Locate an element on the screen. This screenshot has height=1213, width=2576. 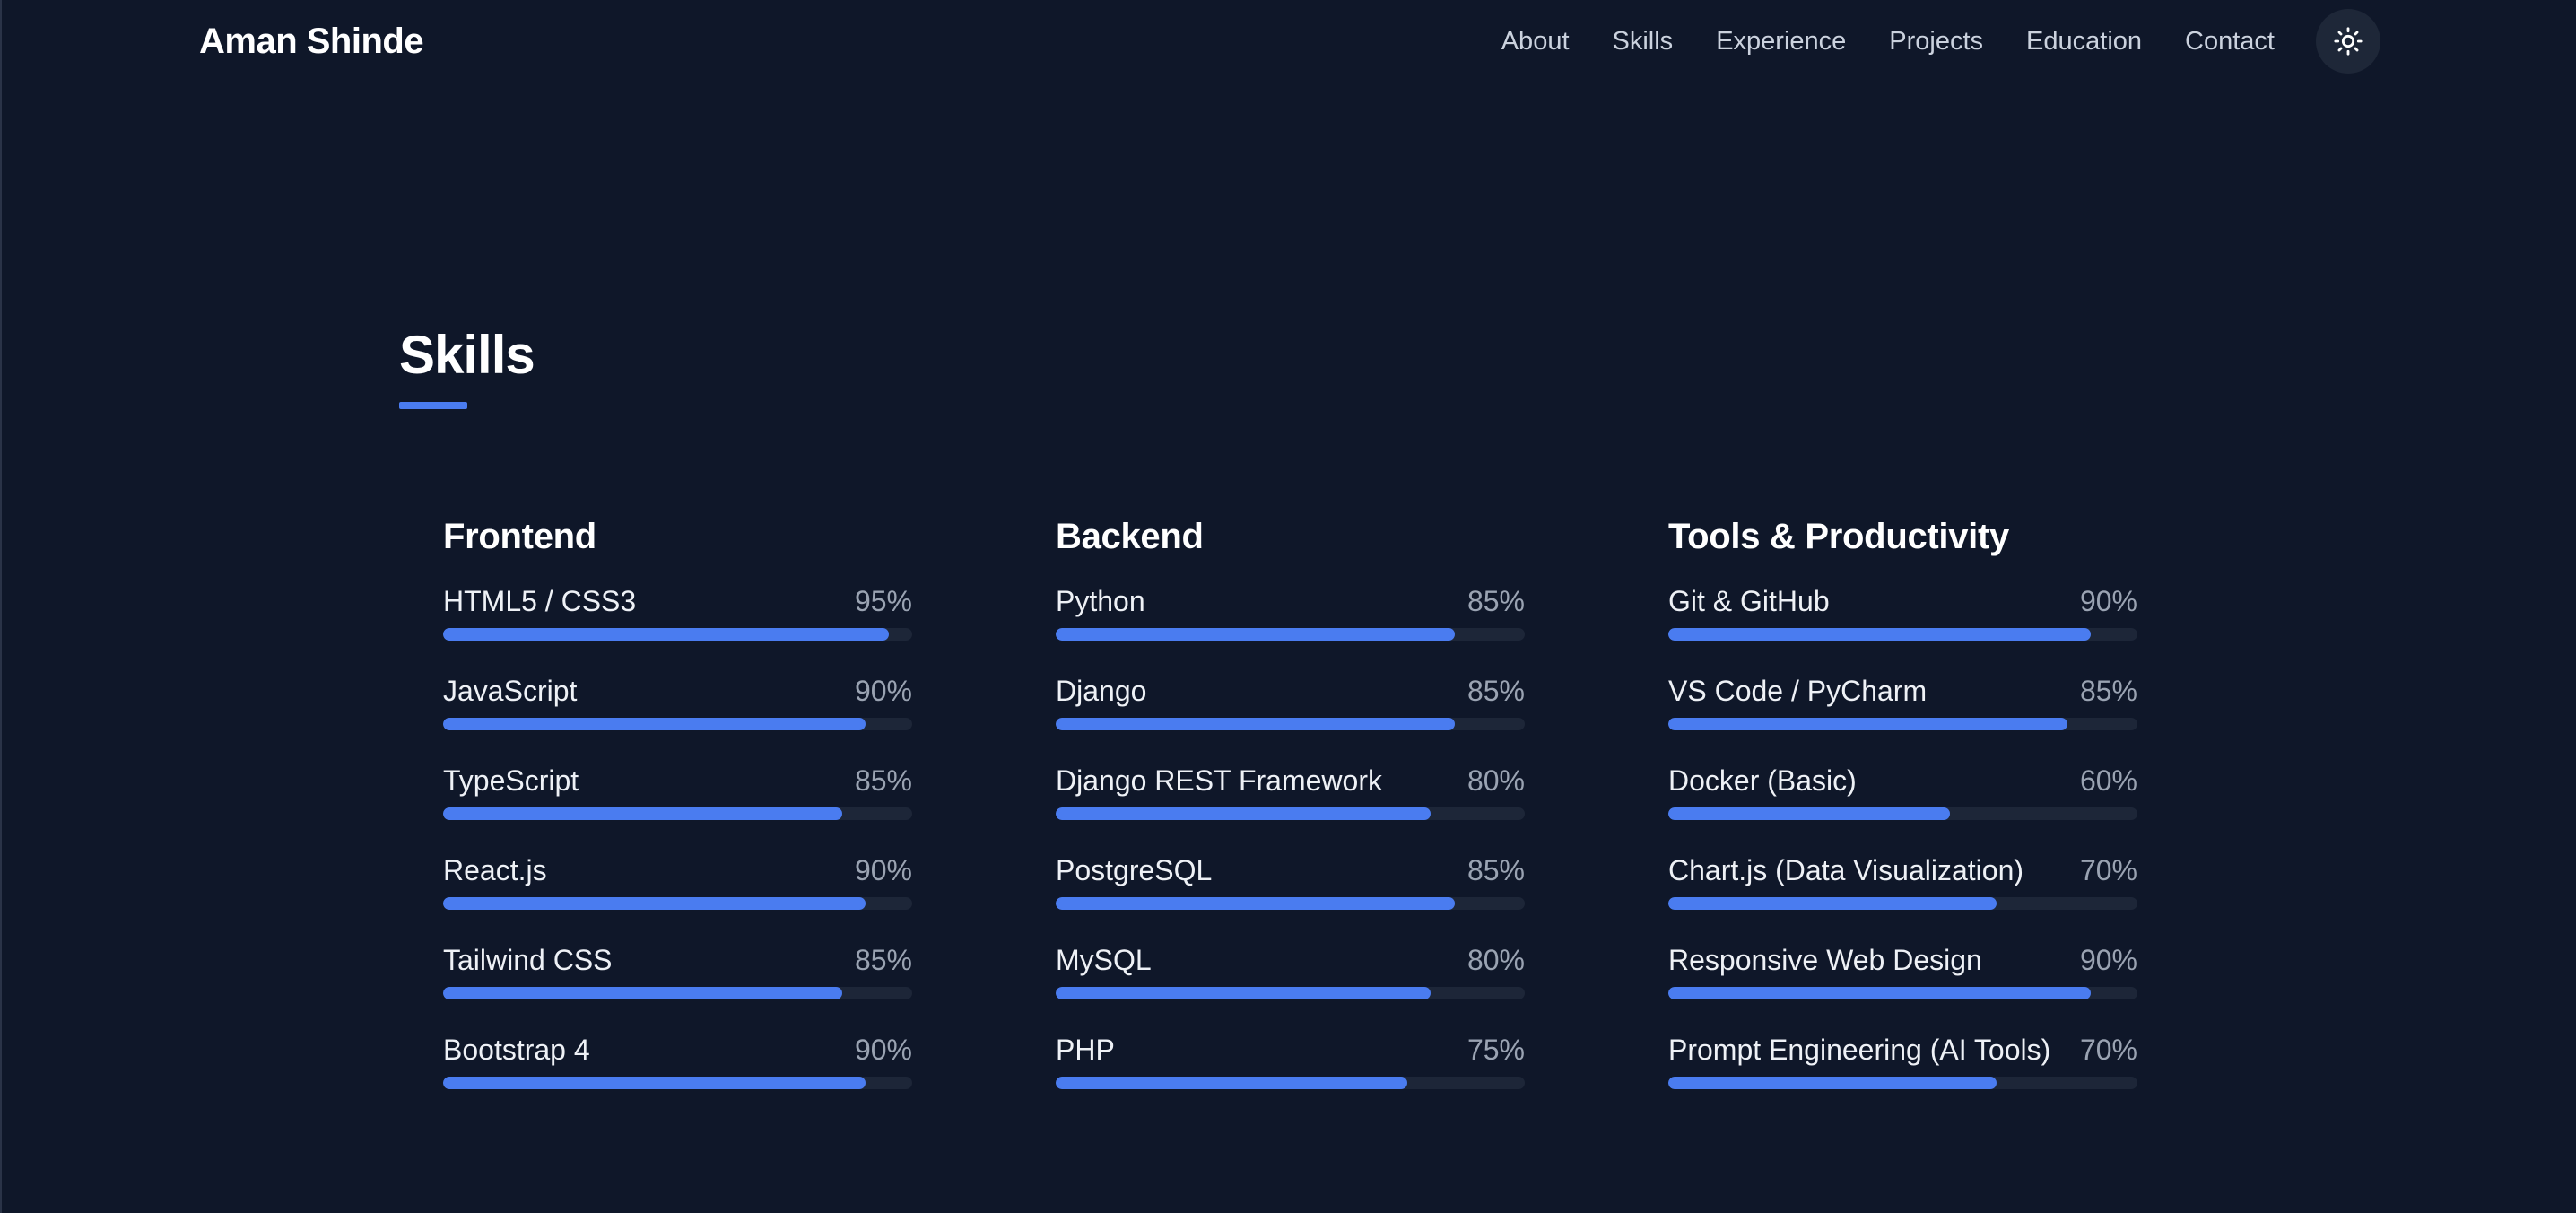
skill-name: Tailwind CSS is located at coordinates (528, 960).